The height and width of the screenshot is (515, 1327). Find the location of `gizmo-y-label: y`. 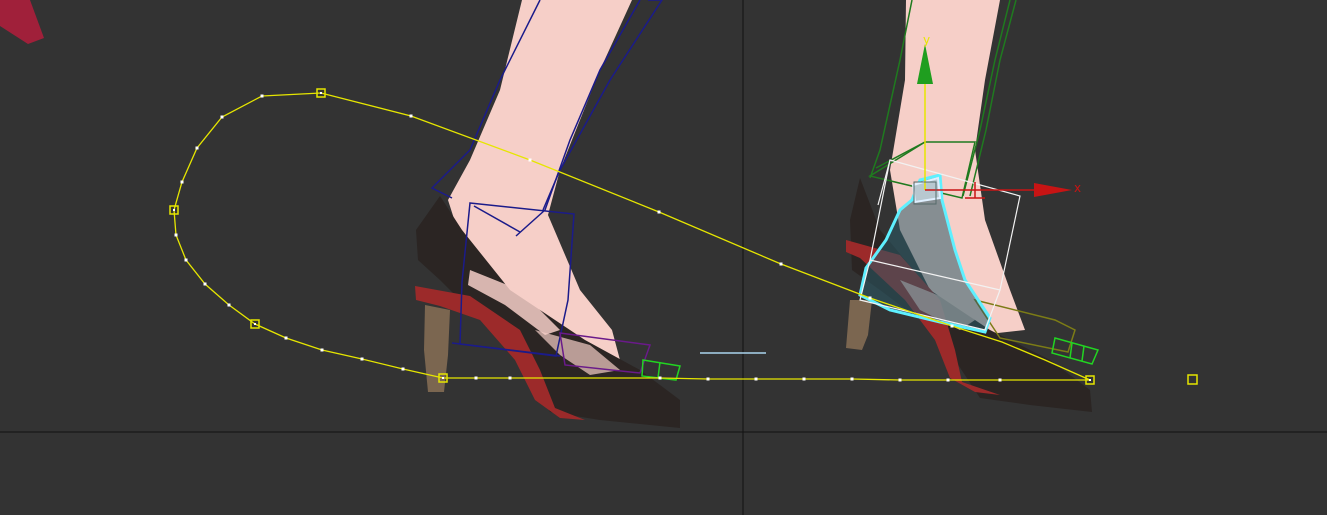

gizmo-y-label: y is located at coordinates (926, 40).